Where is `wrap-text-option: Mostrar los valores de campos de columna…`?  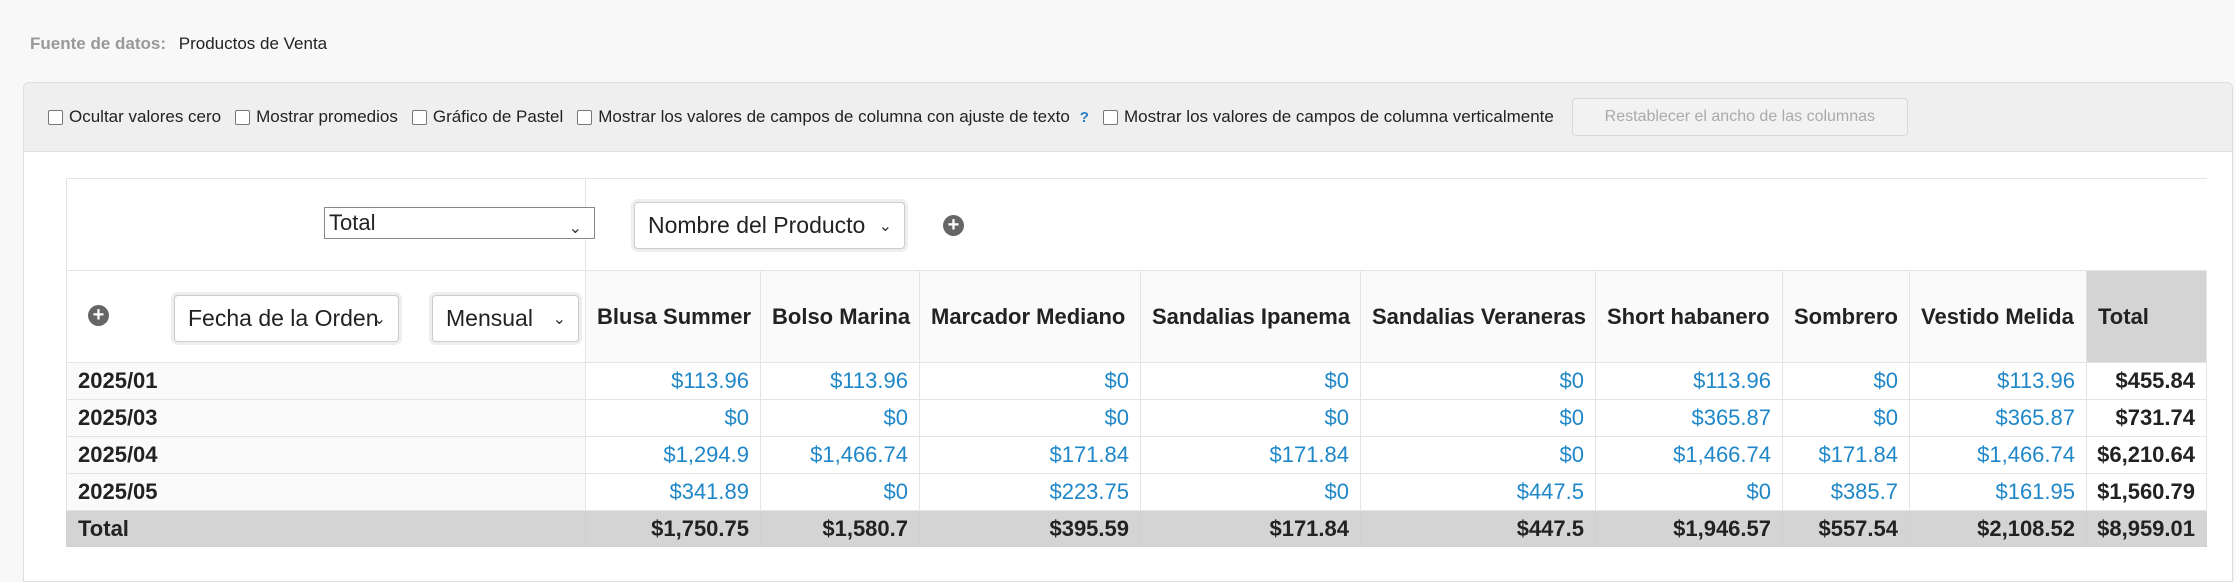 wrap-text-option: Mostrar los valores de campos de columna… is located at coordinates (833, 117).